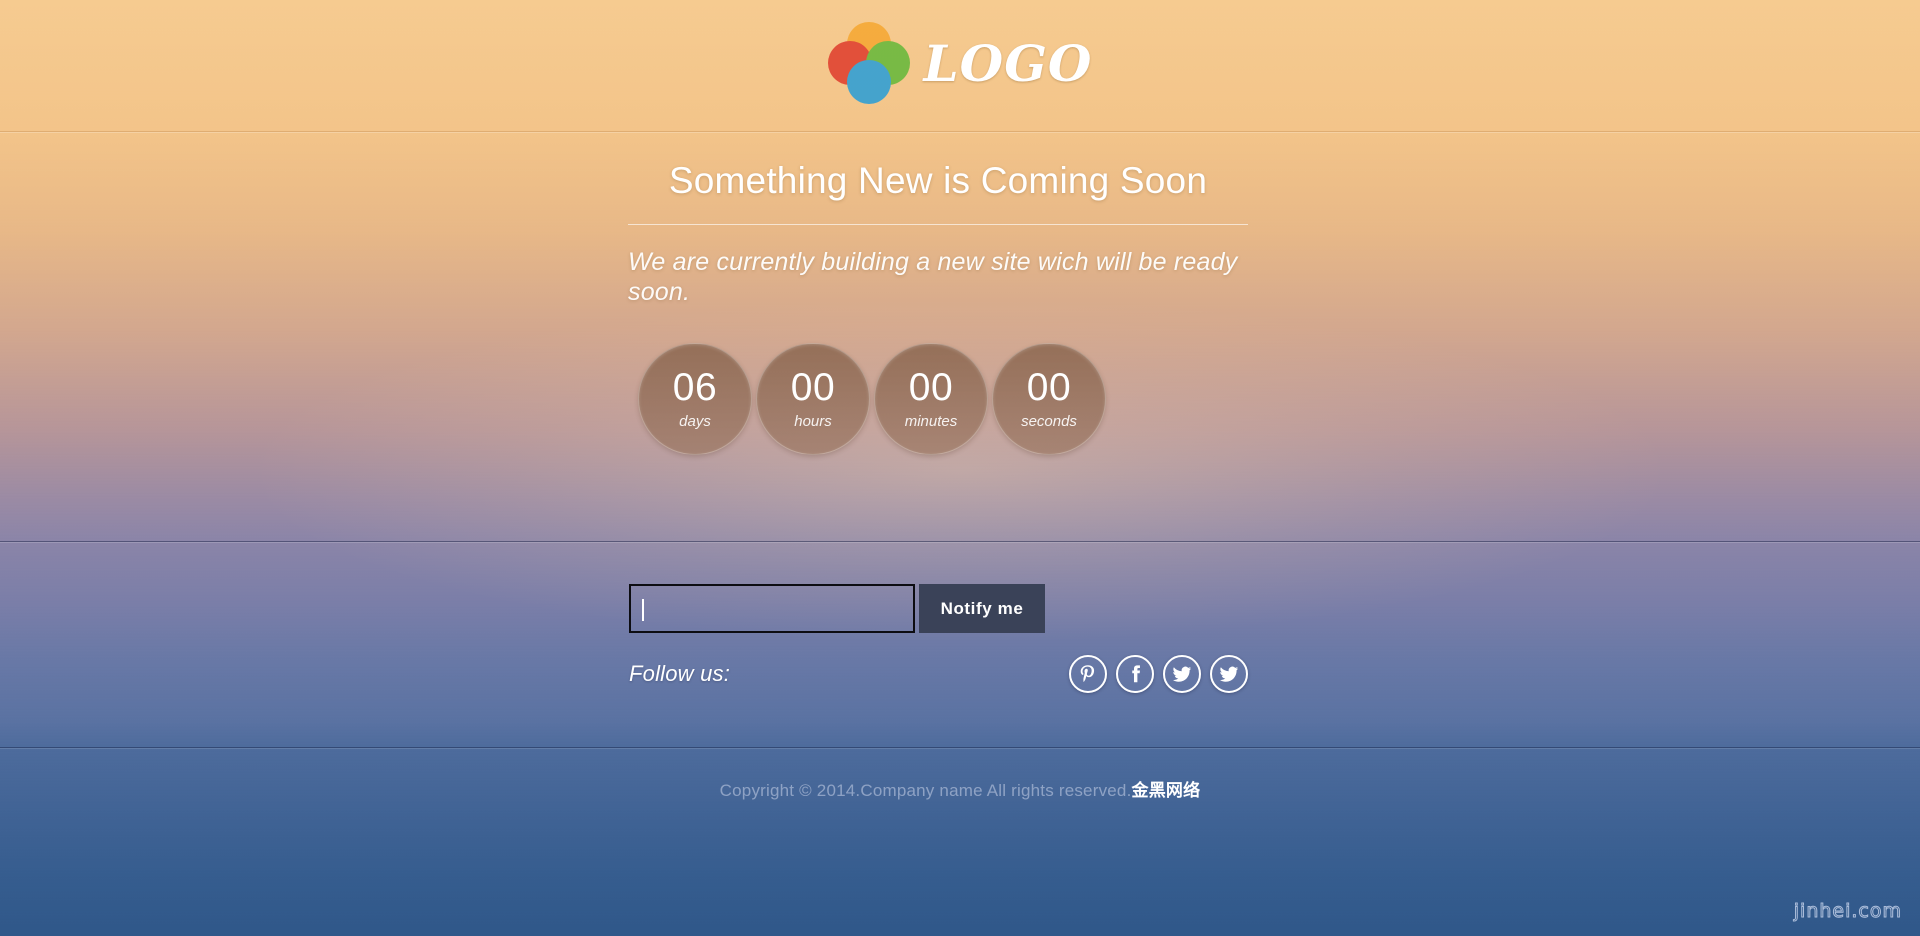 The width and height of the screenshot is (1920, 936). I want to click on countdown-hours-value: 00, so click(813, 387).